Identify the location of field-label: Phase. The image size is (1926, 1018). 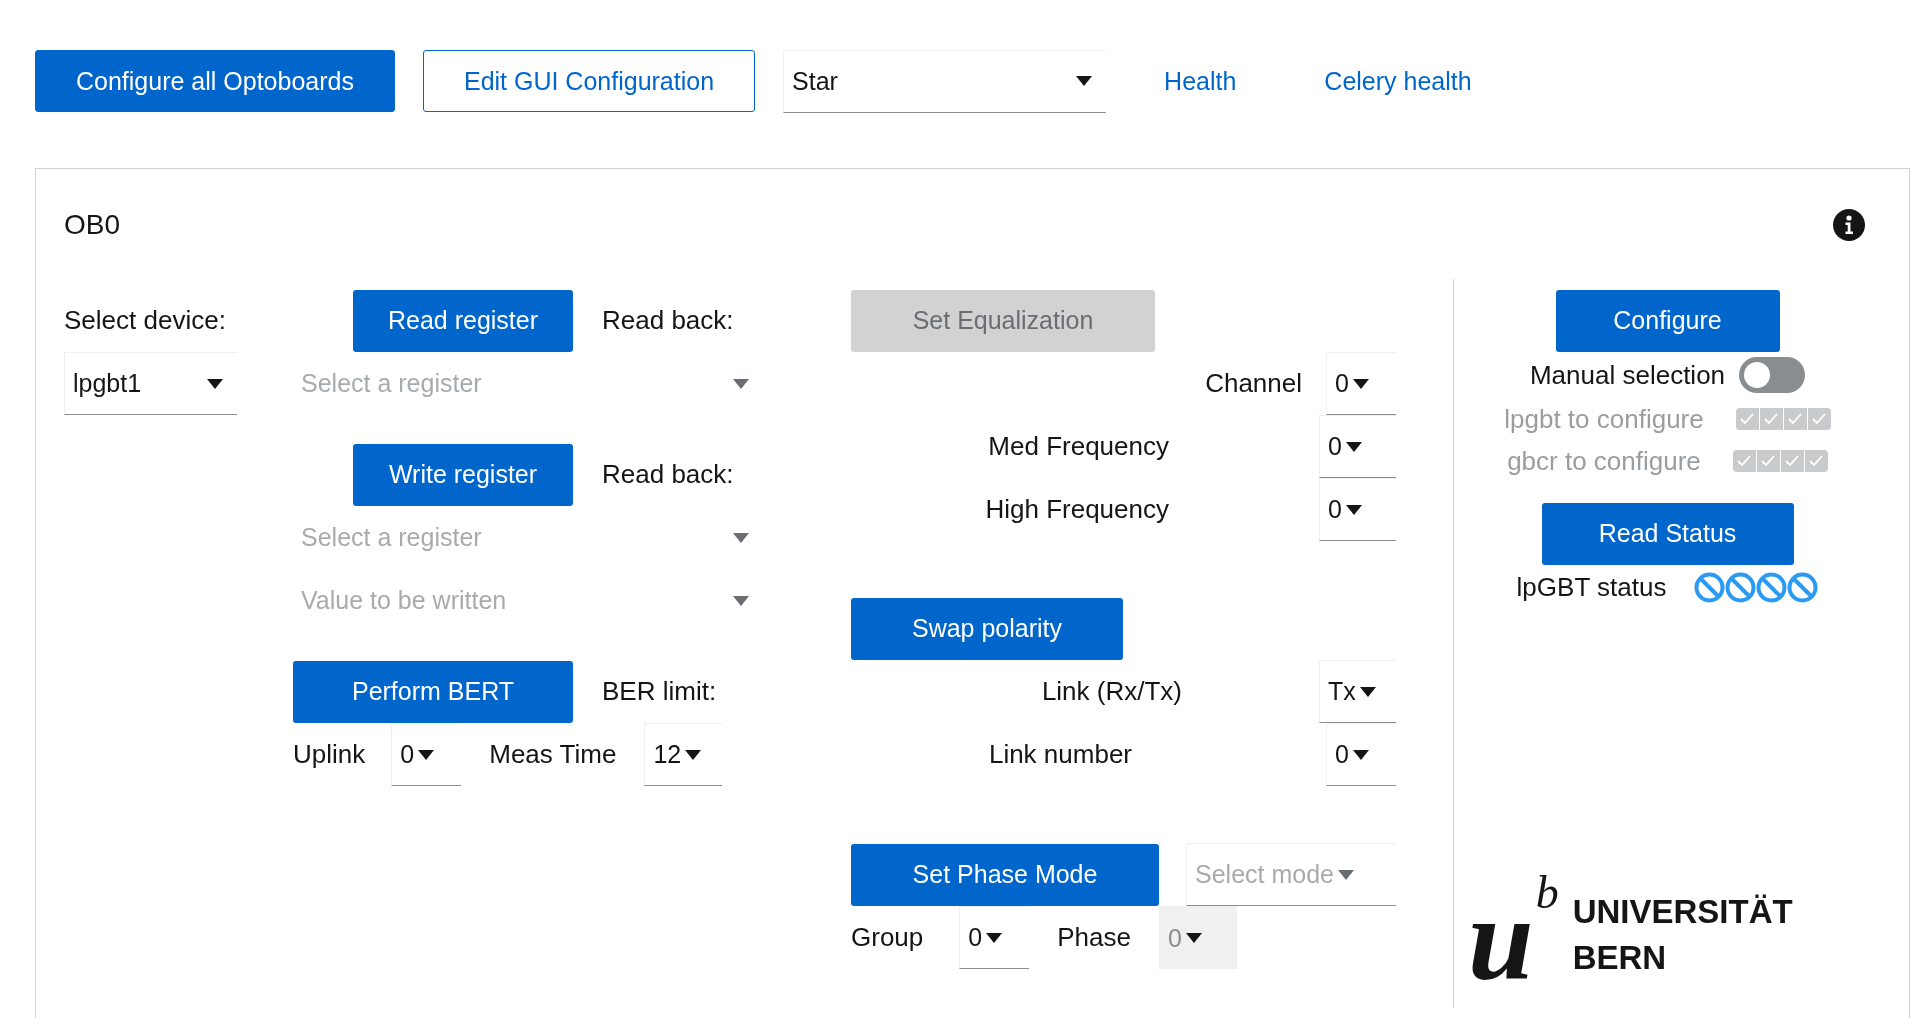
(1094, 937).